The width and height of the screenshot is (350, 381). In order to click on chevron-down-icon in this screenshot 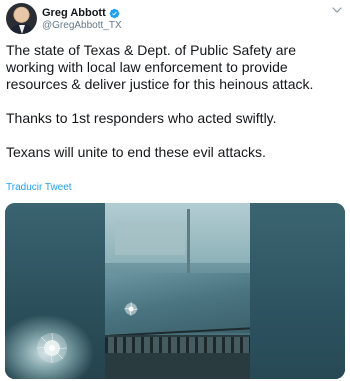, I will do `click(337, 10)`.